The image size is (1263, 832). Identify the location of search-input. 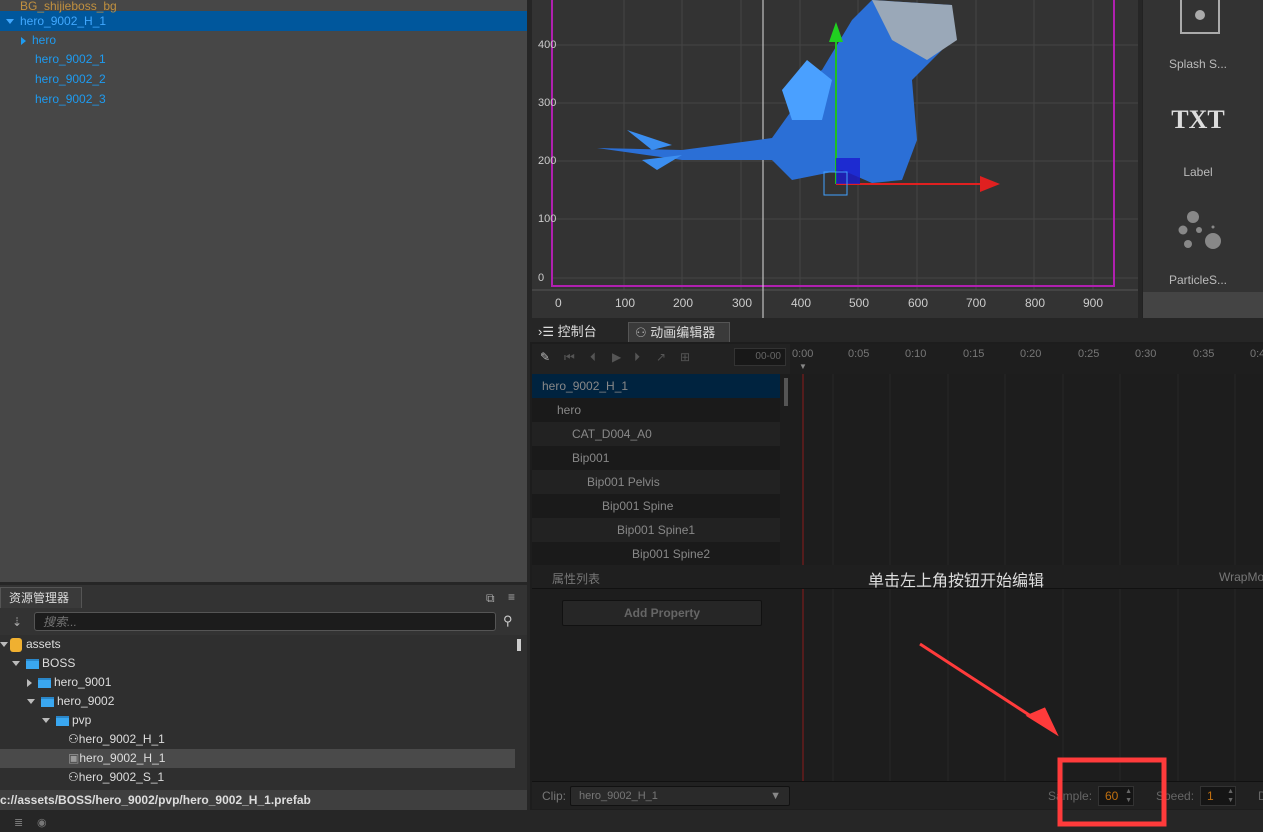
(265, 621).